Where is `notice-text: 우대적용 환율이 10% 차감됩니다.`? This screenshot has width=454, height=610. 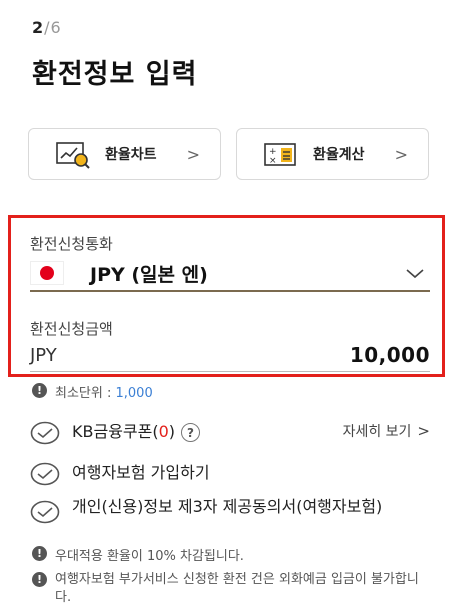
notice-text: 우대적용 환율이 10% 차감됩니다. is located at coordinates (149, 556).